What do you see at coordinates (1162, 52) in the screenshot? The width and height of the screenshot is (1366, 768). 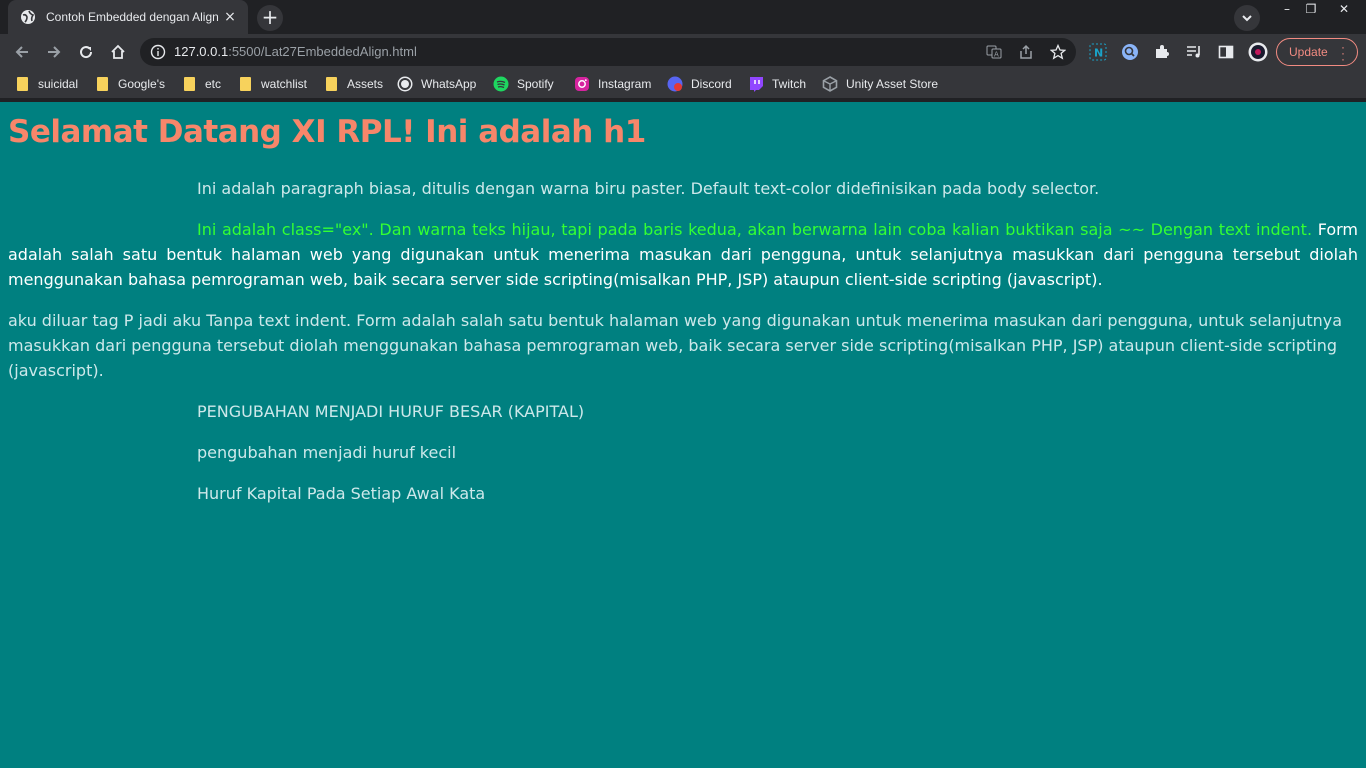 I see `extensions-puzzle-icon` at bounding box center [1162, 52].